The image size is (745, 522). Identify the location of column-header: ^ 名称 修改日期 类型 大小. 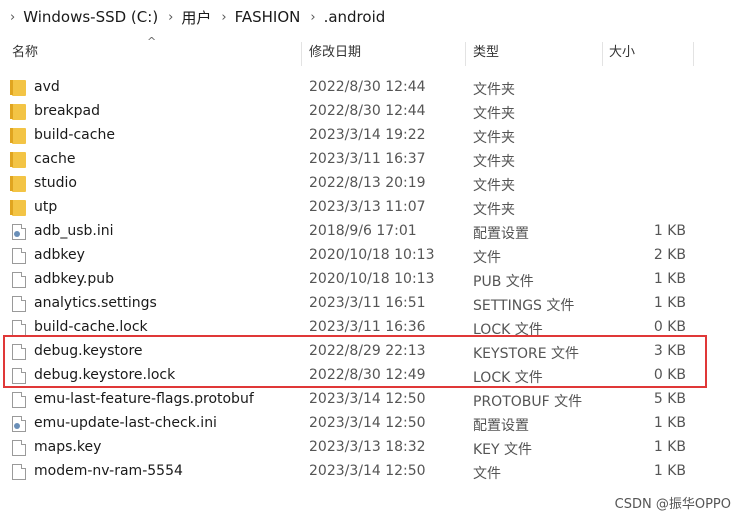
(372, 51).